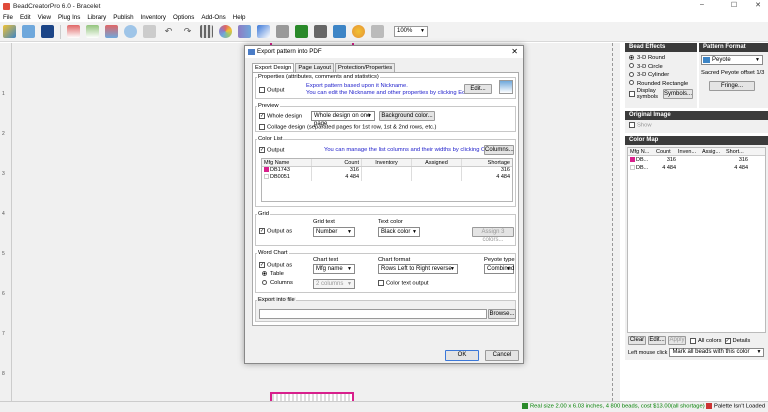  What do you see at coordinates (734, 5) in the screenshot?
I see `maximize-button: ☐` at bounding box center [734, 5].